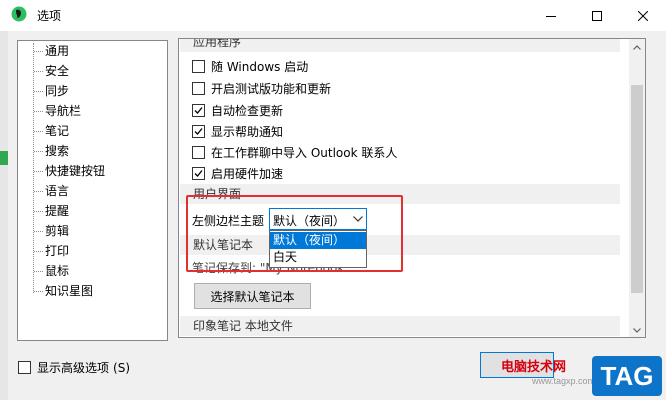 Image resolution: width=666 pixels, height=400 pixels. I want to click on minimize-button, so click(551, 15).